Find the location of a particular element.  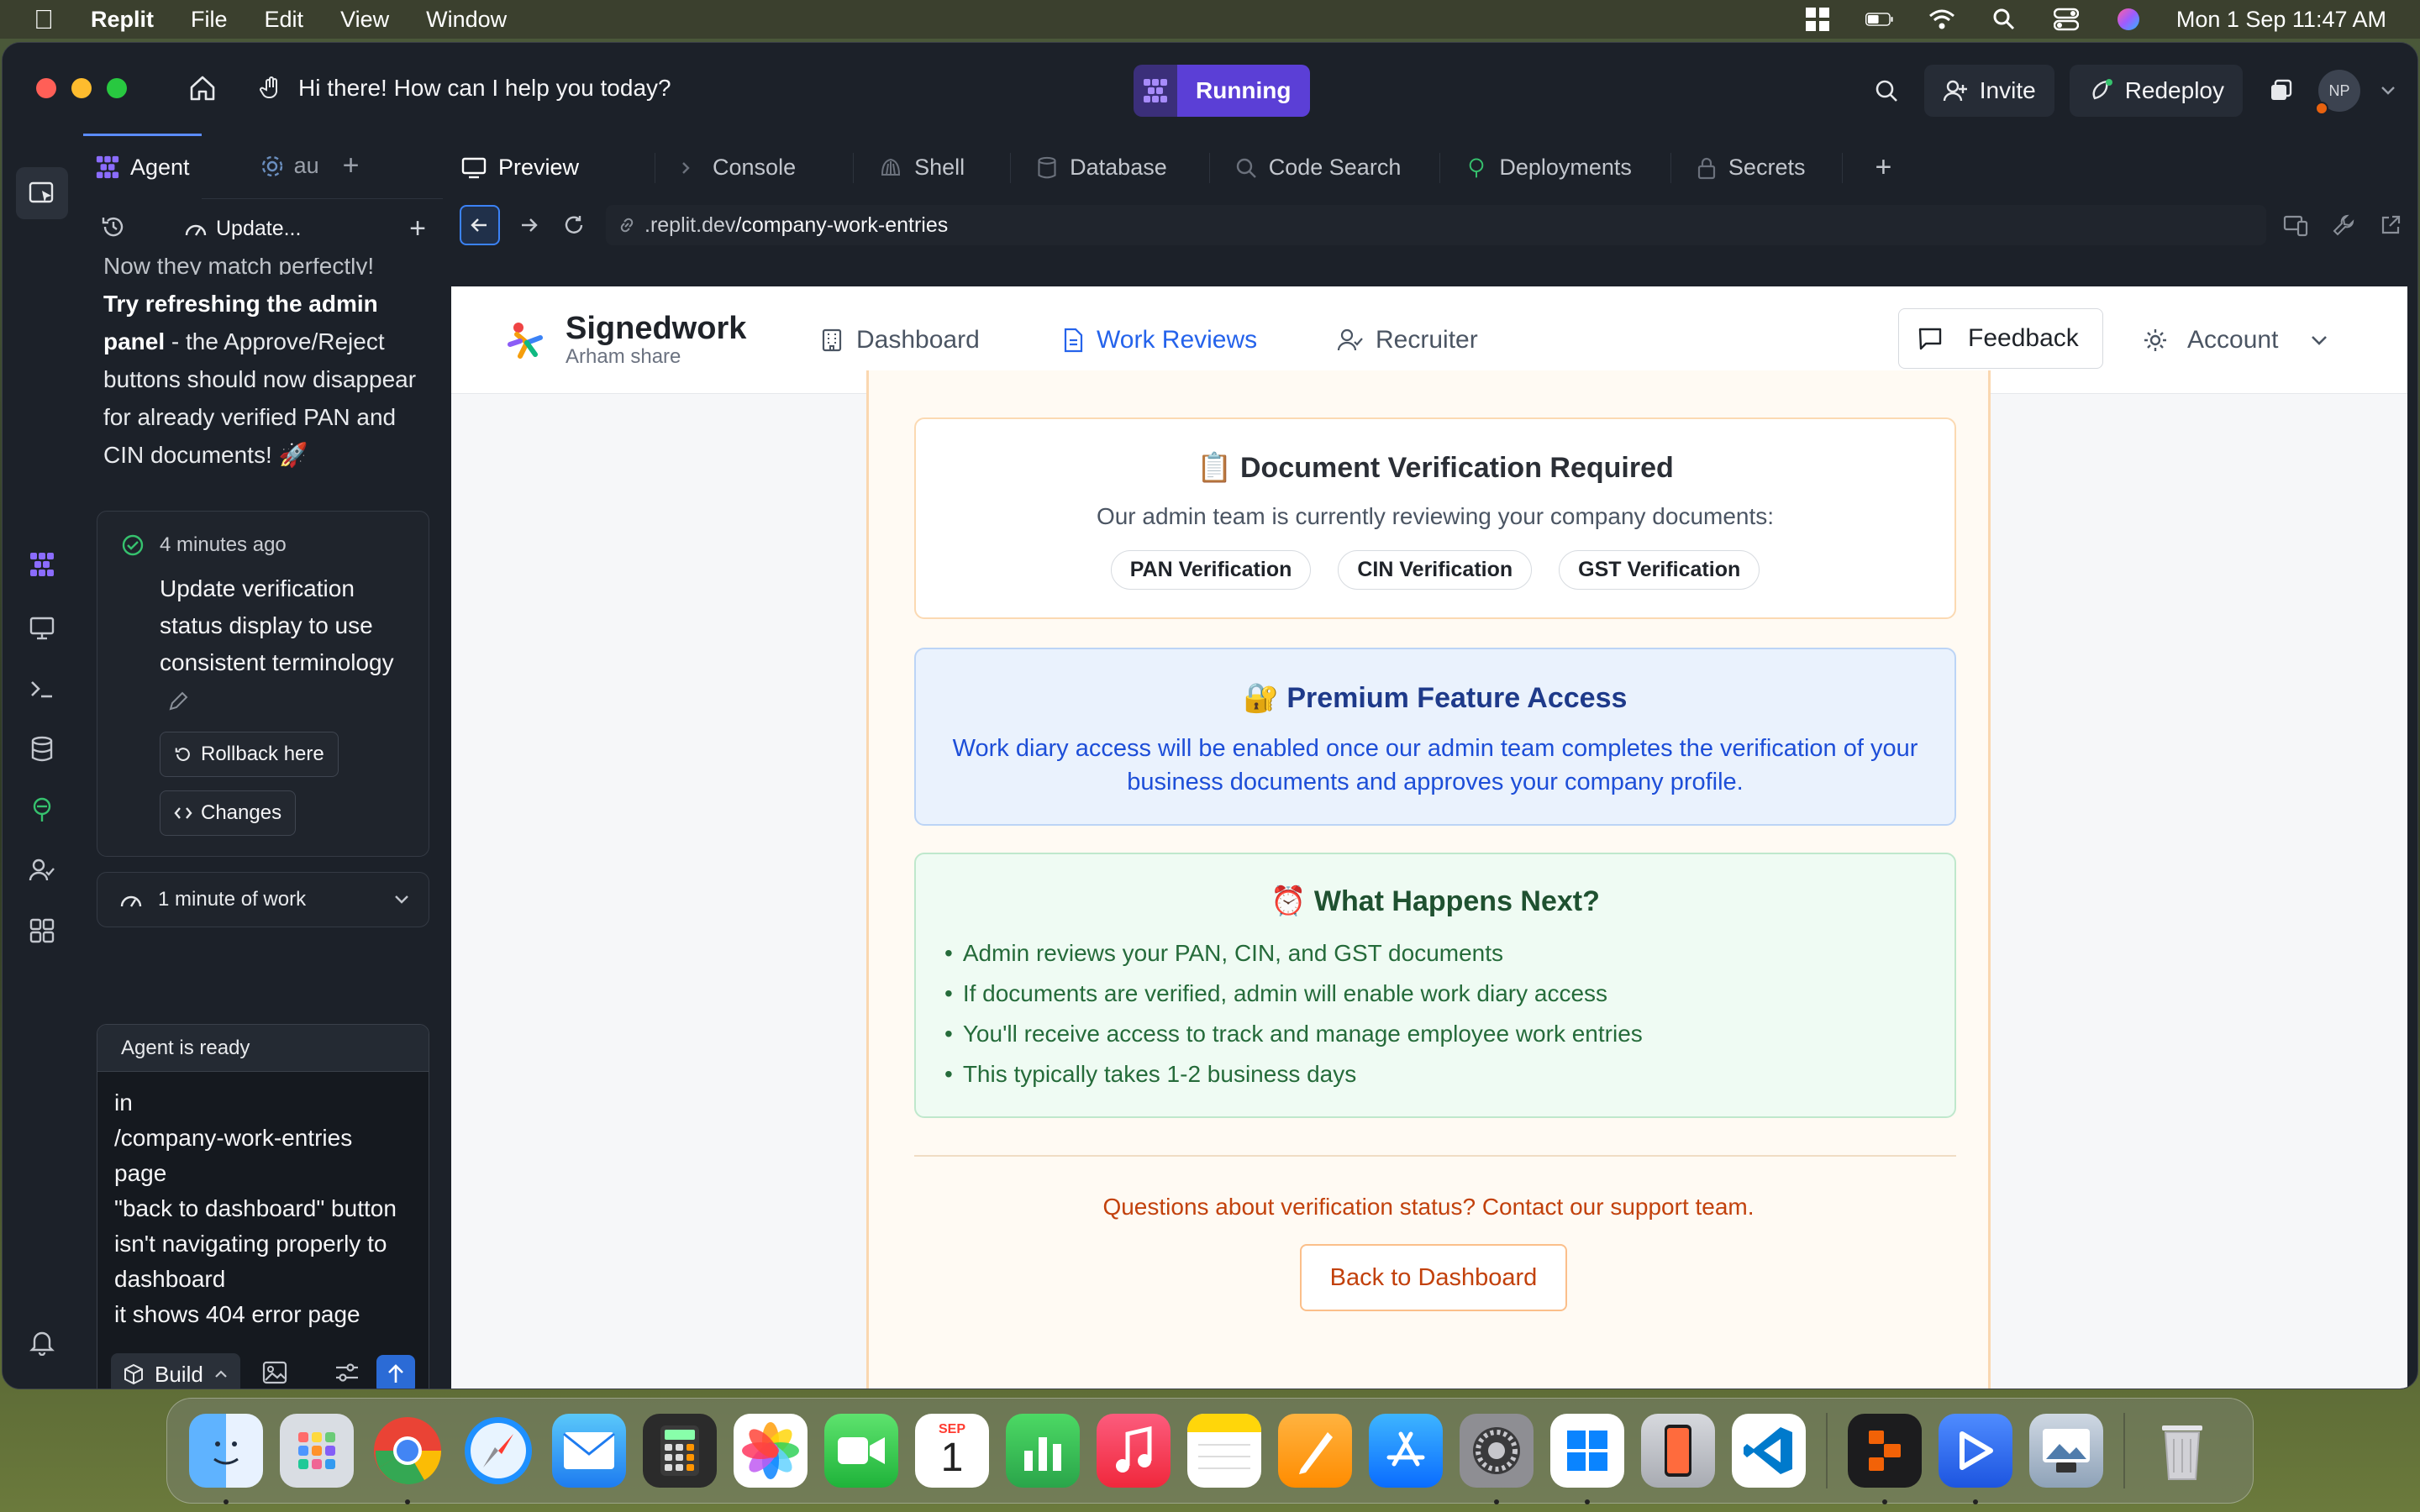

zoom-window-button is located at coordinates (117, 88).